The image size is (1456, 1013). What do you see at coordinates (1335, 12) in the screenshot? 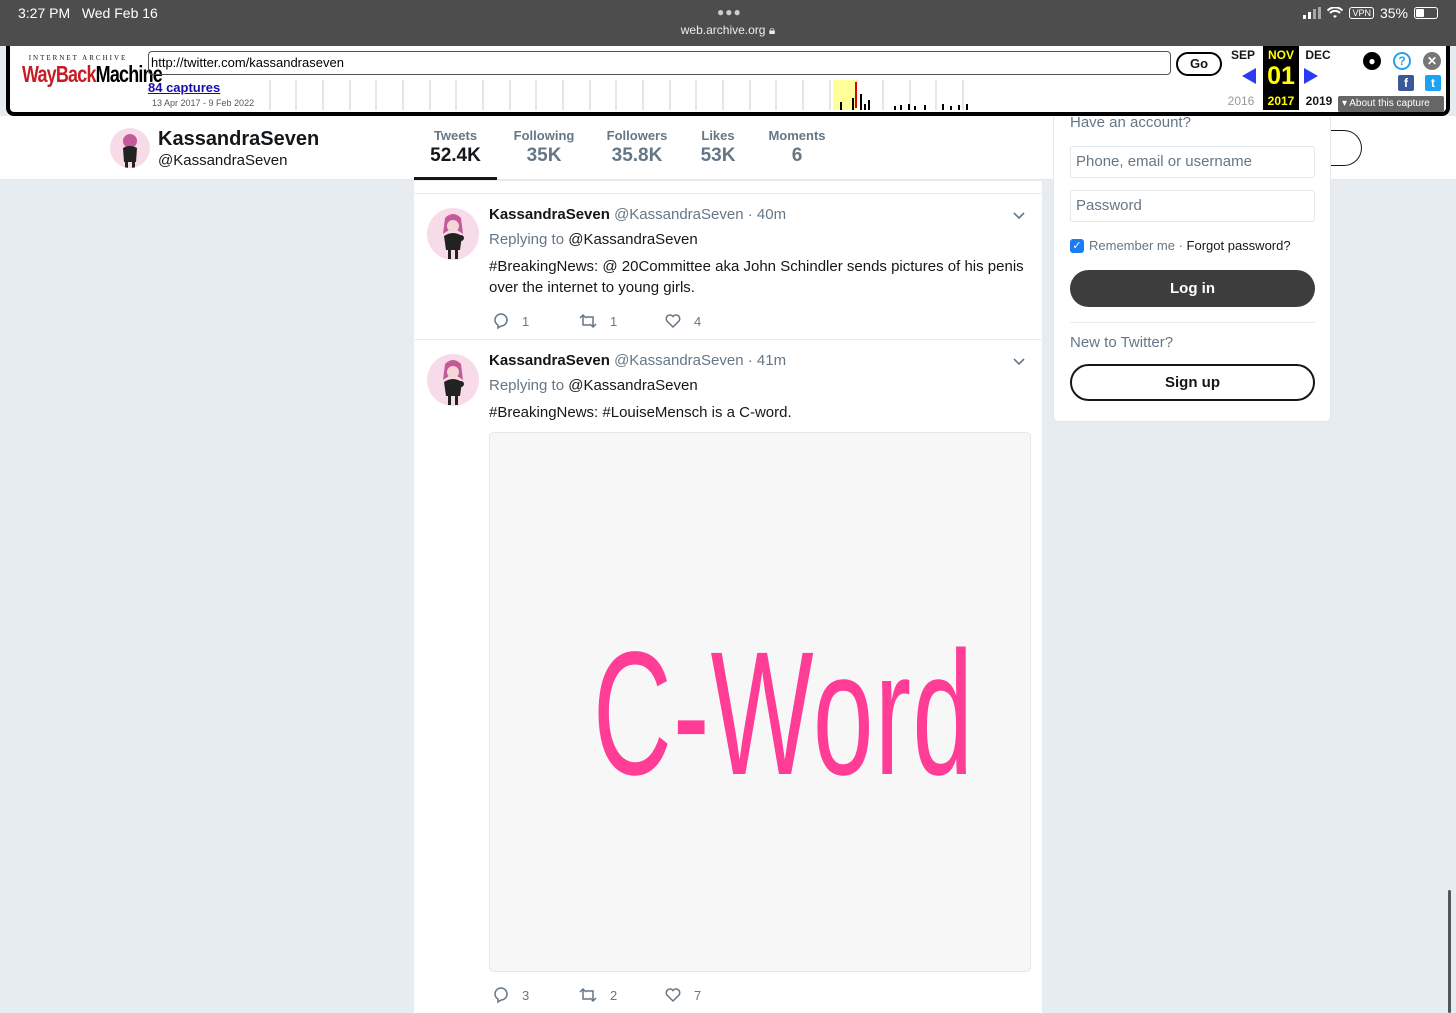
I see `wifi-icon` at bounding box center [1335, 12].